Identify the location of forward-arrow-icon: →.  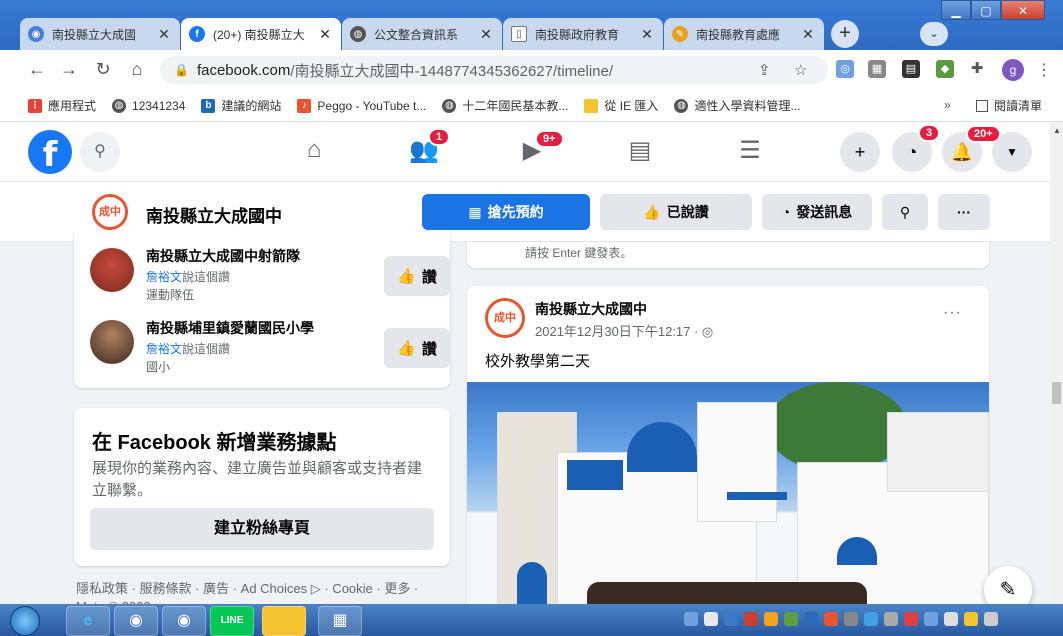
(69, 69).